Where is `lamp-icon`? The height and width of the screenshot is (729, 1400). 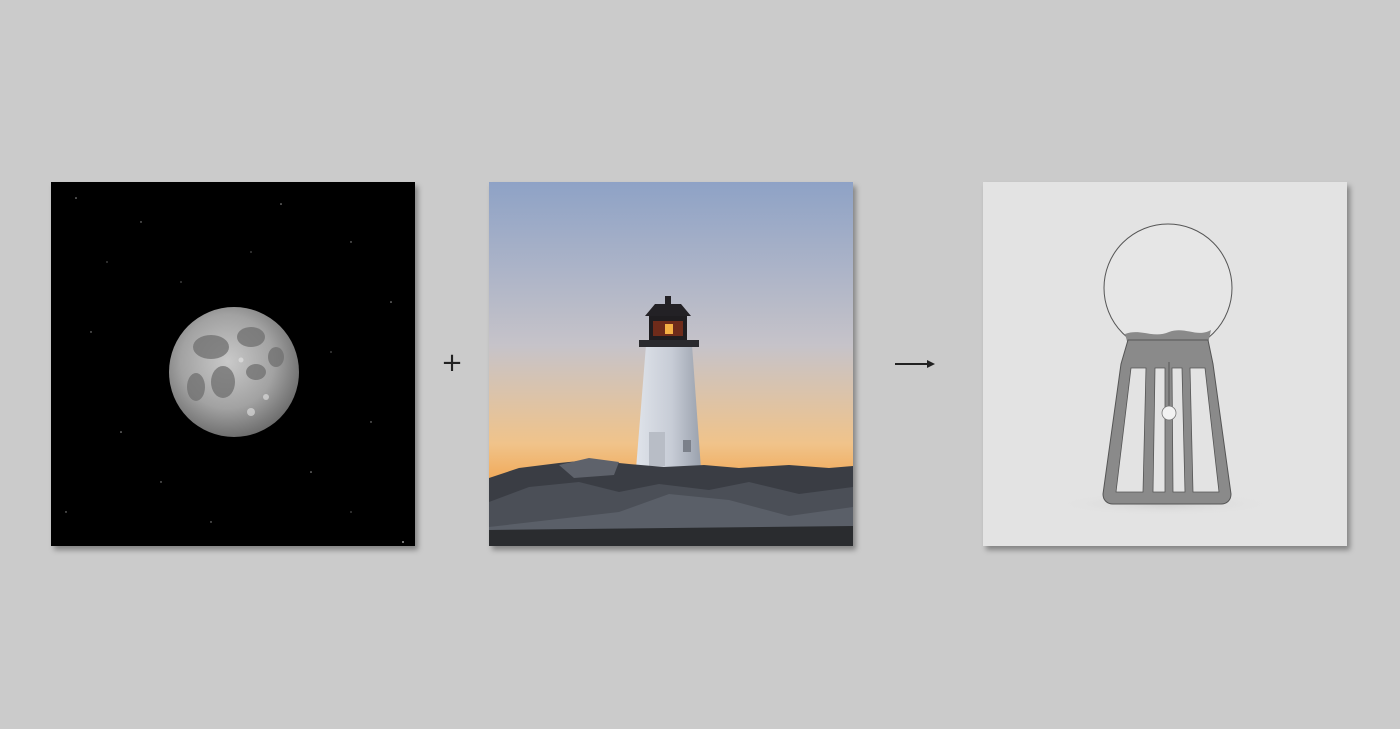 lamp-icon is located at coordinates (1165, 364).